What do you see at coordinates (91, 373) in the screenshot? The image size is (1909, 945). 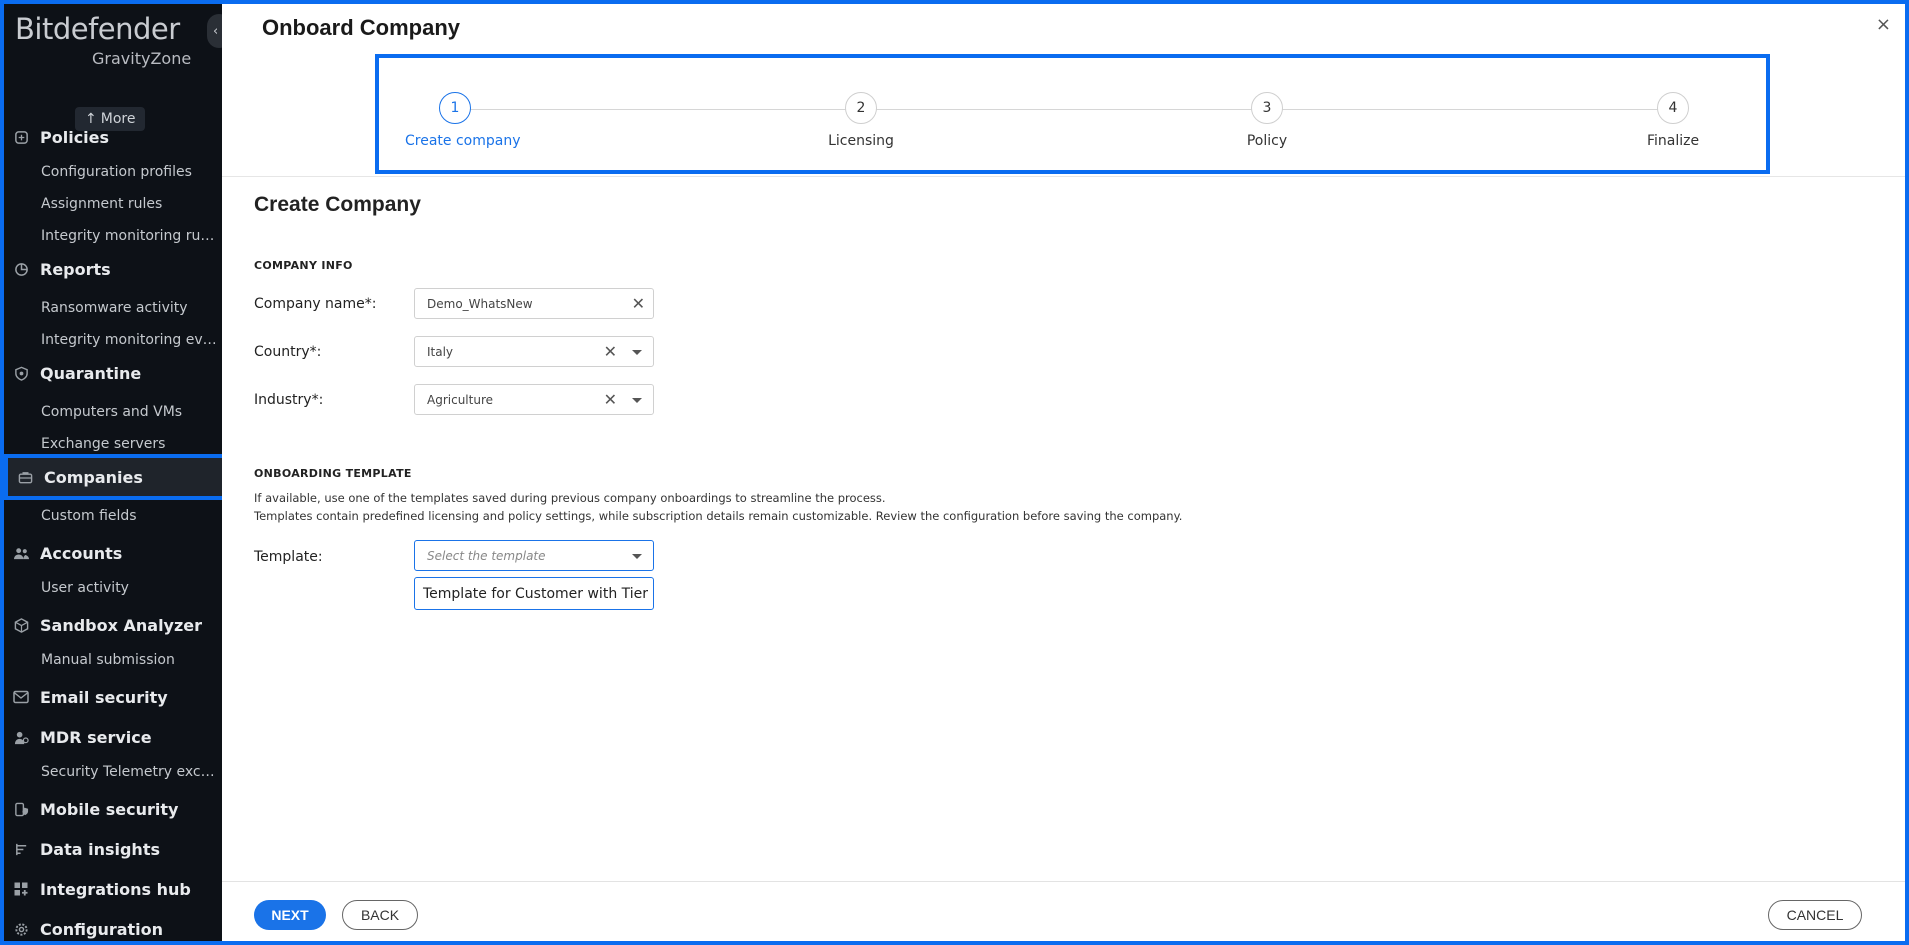 I see `nav-quarantine-label: Quarantine` at bounding box center [91, 373].